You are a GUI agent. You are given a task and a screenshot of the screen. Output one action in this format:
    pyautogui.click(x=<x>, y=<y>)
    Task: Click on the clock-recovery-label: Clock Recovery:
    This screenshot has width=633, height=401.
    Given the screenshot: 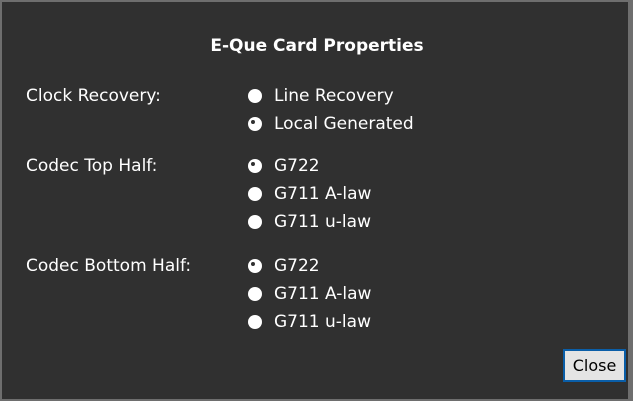 What is the action you would take?
    pyautogui.click(x=93, y=96)
    